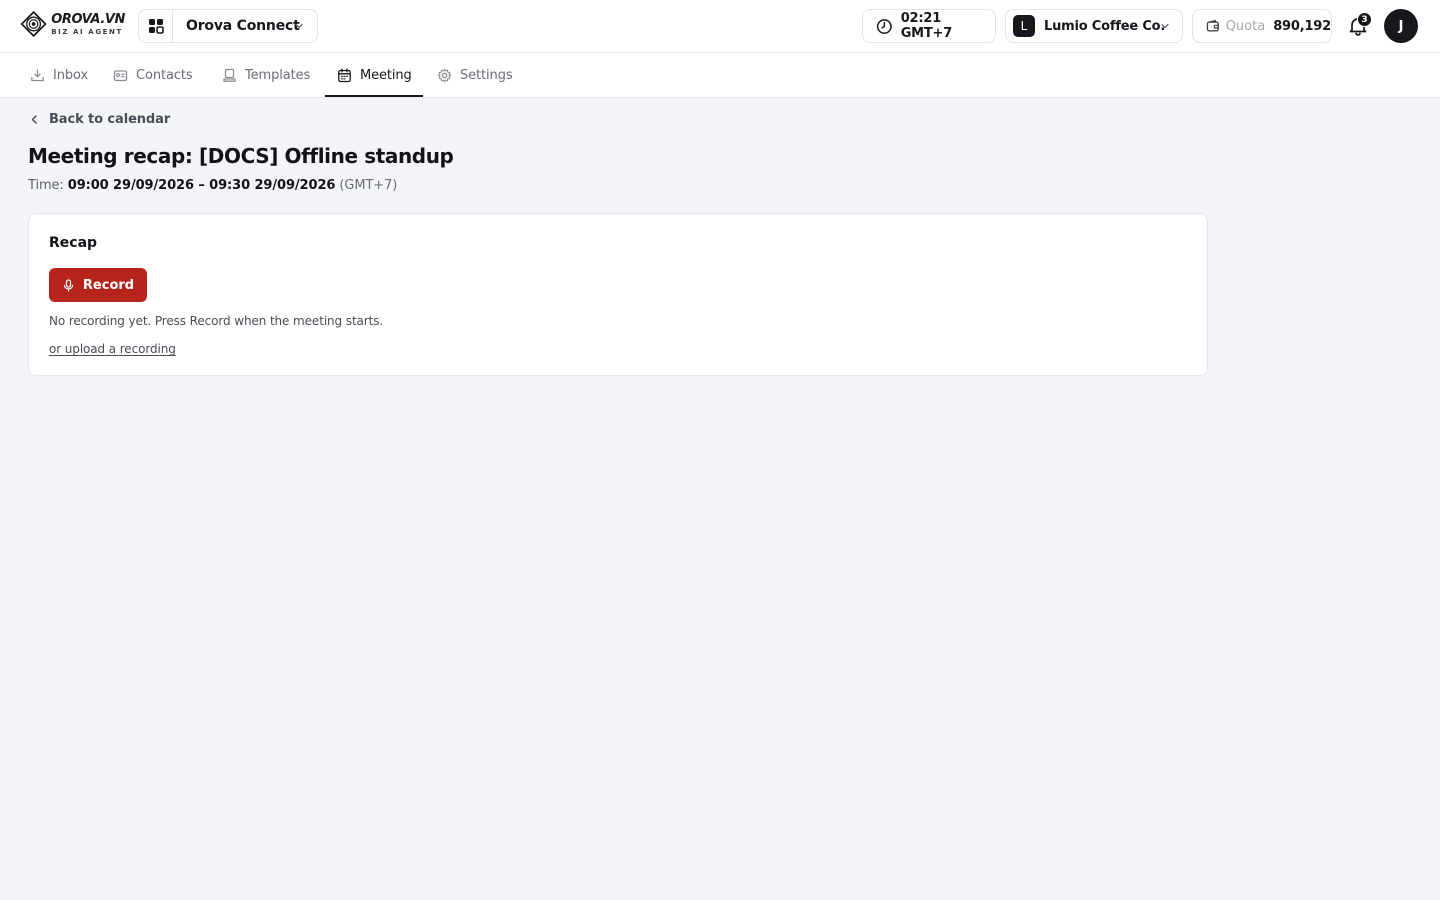 This screenshot has width=1440, height=900. I want to click on tab-settings: Settings, so click(475, 75).